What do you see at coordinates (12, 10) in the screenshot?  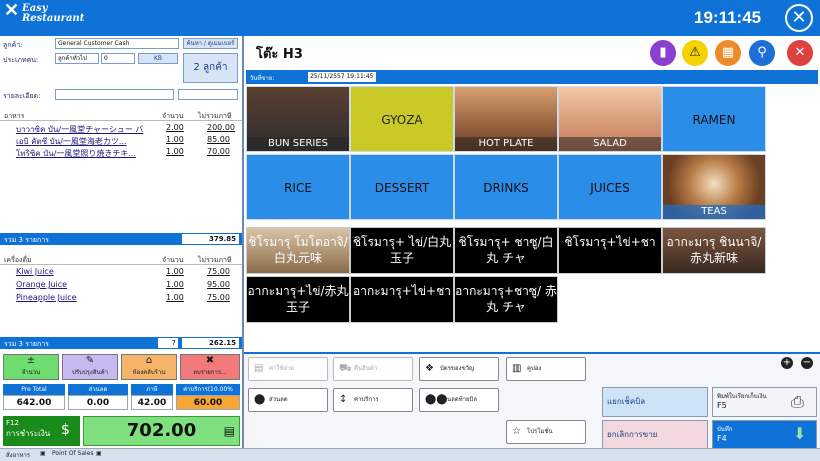 I see `fork-knife-icon: ✕` at bounding box center [12, 10].